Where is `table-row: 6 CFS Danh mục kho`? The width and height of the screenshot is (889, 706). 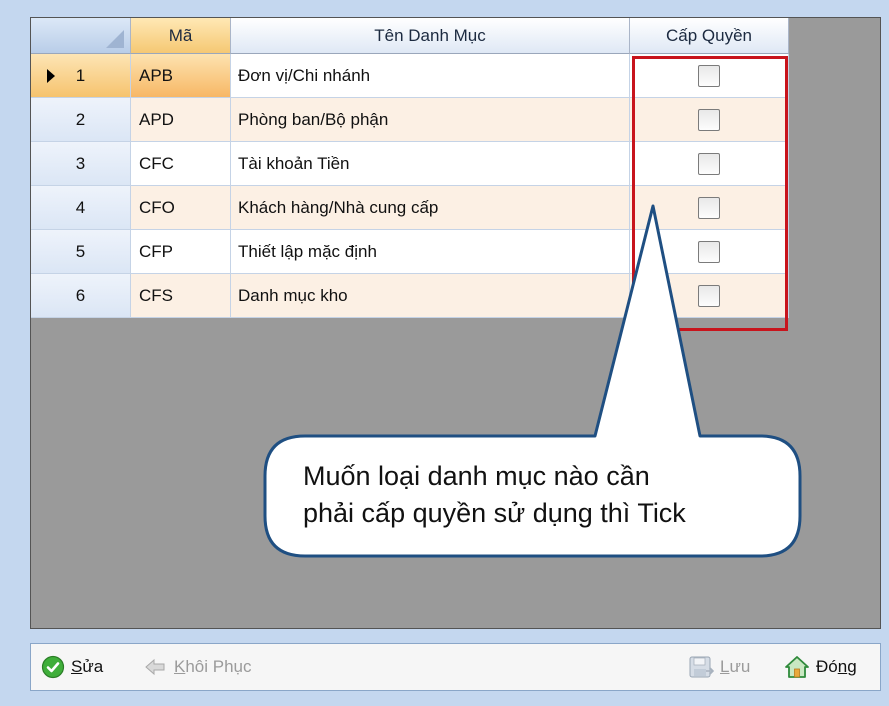
table-row: 6 CFS Danh mục kho is located at coordinates (410, 296).